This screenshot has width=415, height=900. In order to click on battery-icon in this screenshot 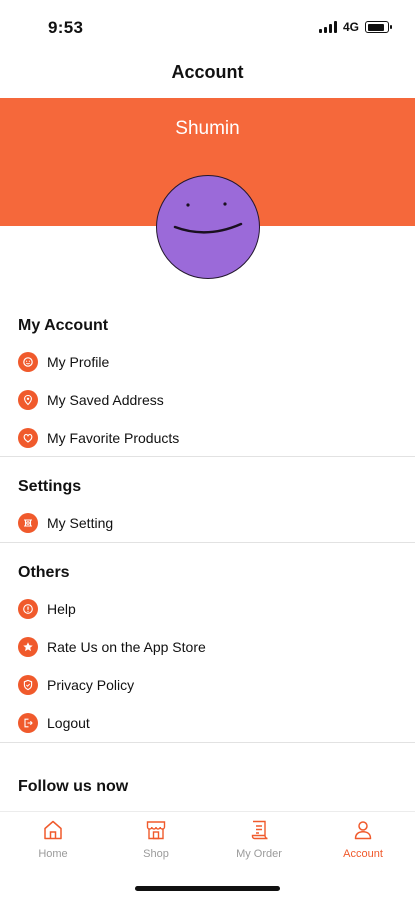, I will do `click(378, 27)`.